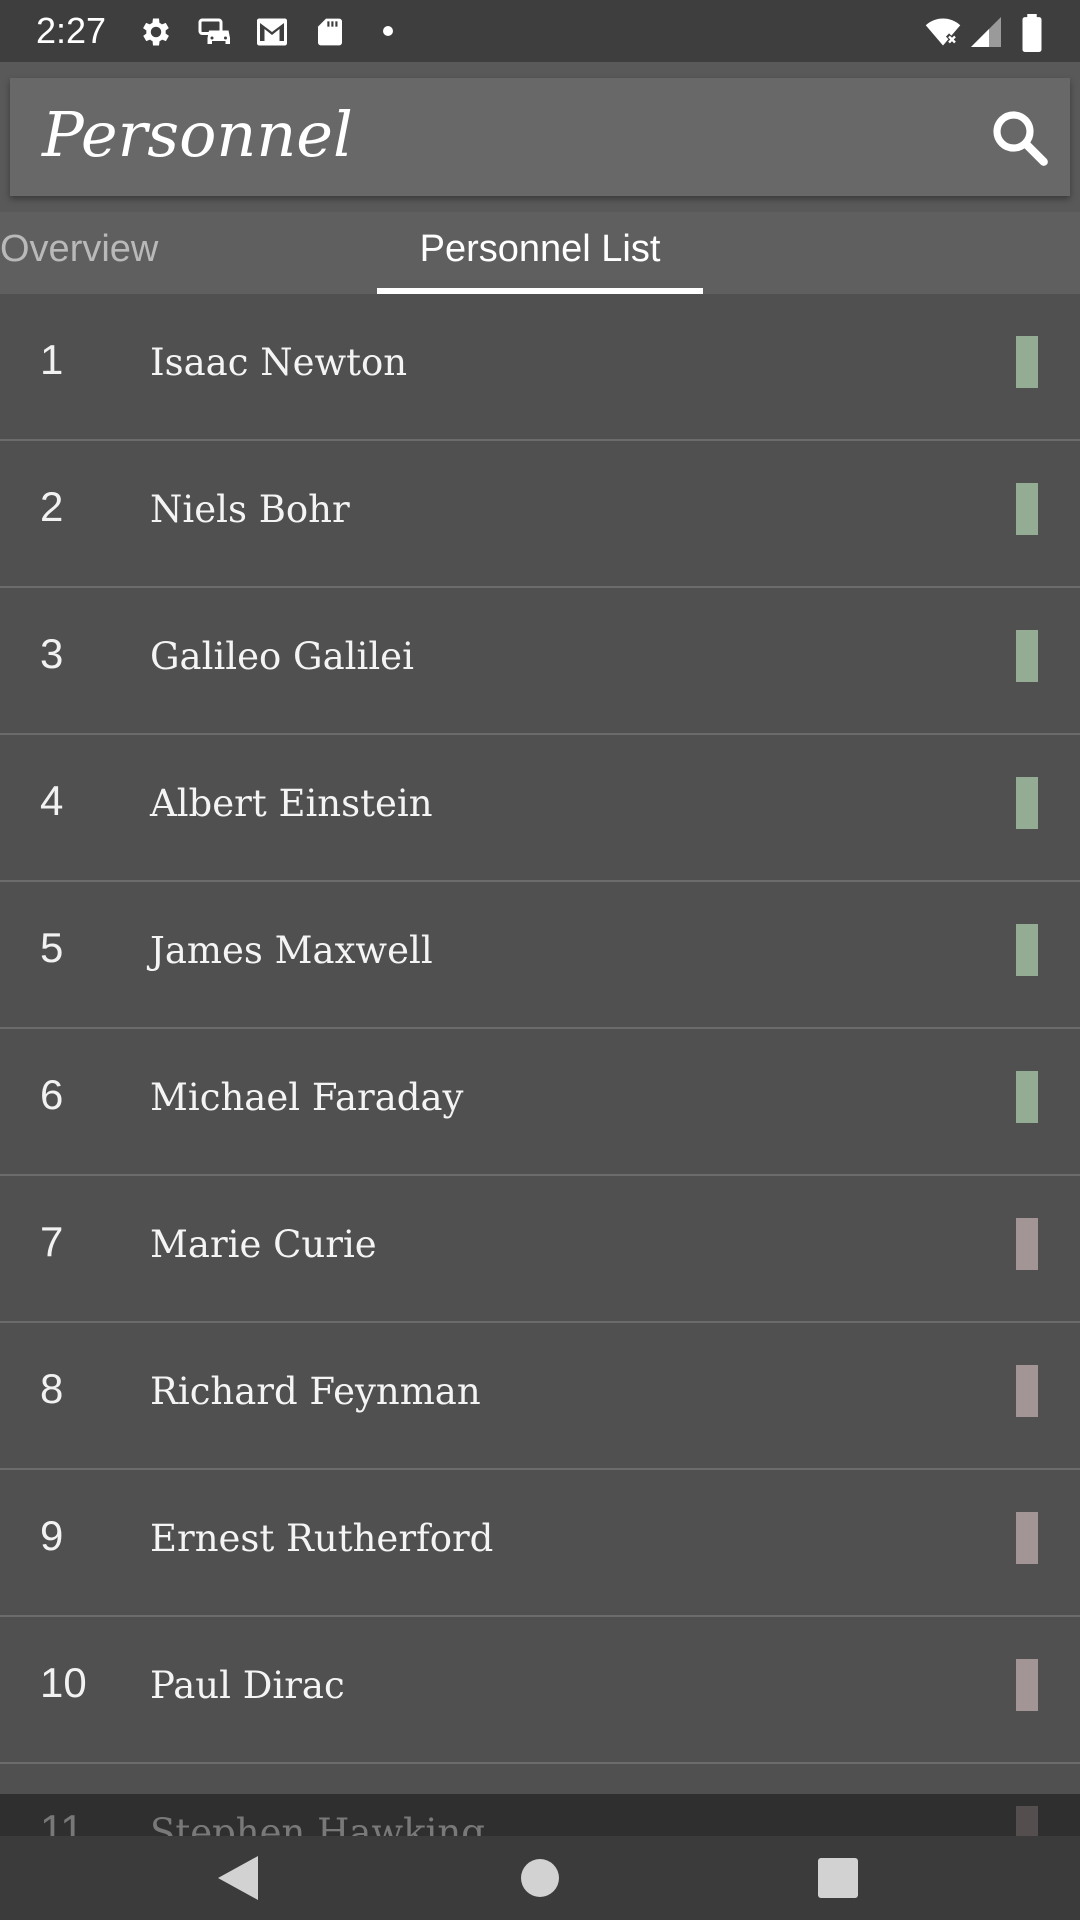 Image resolution: width=1080 pixels, height=1920 pixels. I want to click on row-name: Paul Dirac, so click(247, 1685).